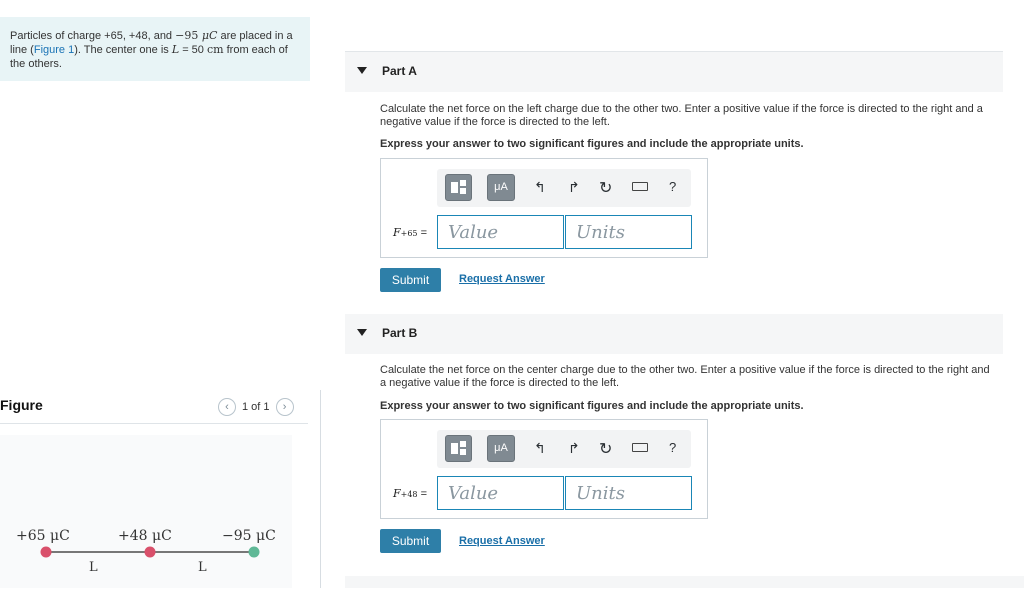  Describe the element at coordinates (410, 232) in the screenshot. I see `part-a-variable: F+65 =` at that location.